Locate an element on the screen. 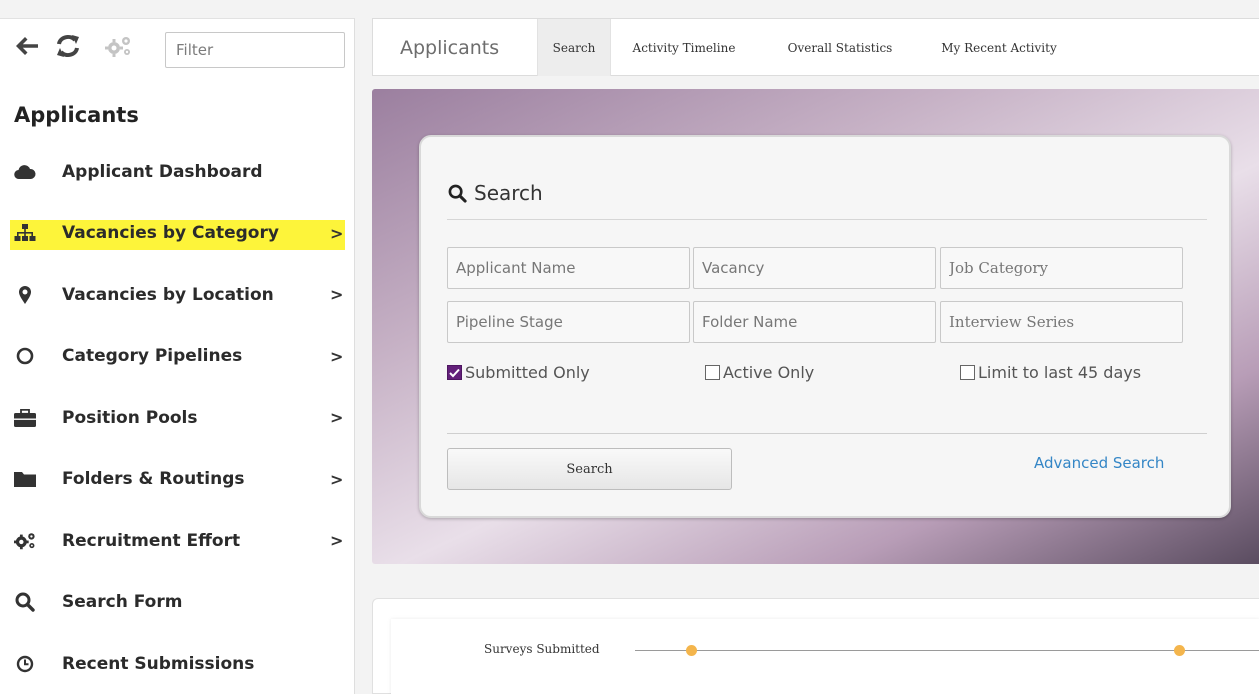  circle-icon is located at coordinates (25, 356).